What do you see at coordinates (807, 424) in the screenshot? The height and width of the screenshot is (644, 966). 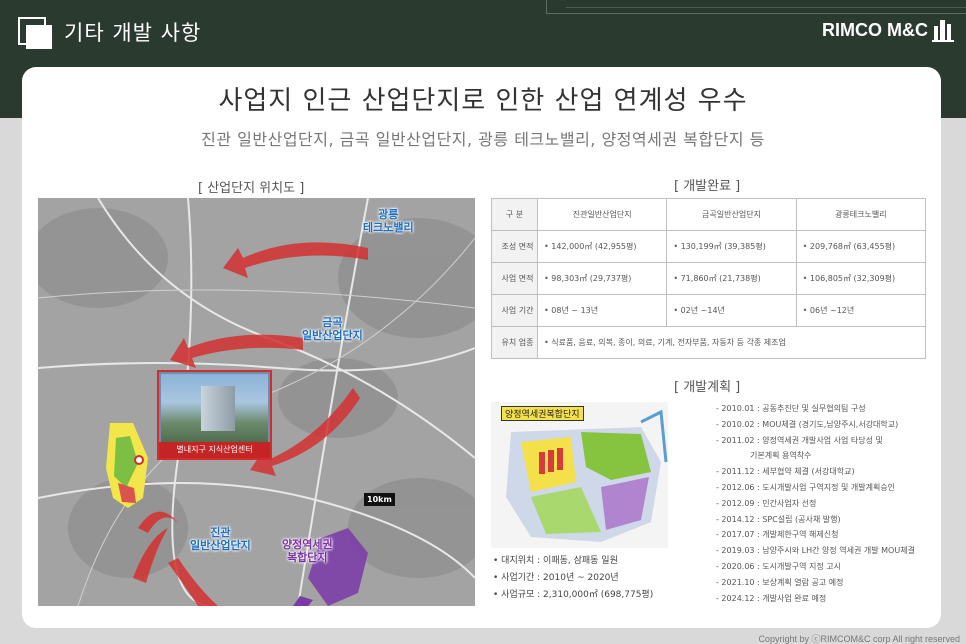 I see `timeline-item: - 2010.02 : MOU체결 (경기도,남양주시,서강대학교)` at bounding box center [807, 424].